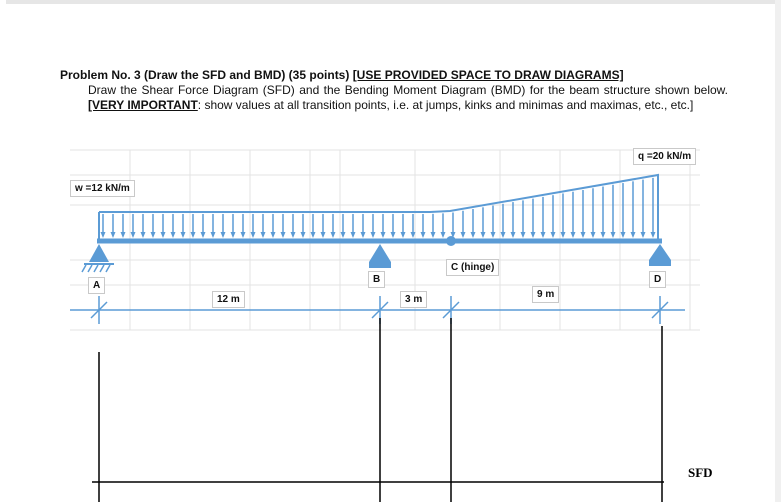 The height and width of the screenshot is (502, 783). I want to click on span-bc-label: 3 m, so click(414, 299).